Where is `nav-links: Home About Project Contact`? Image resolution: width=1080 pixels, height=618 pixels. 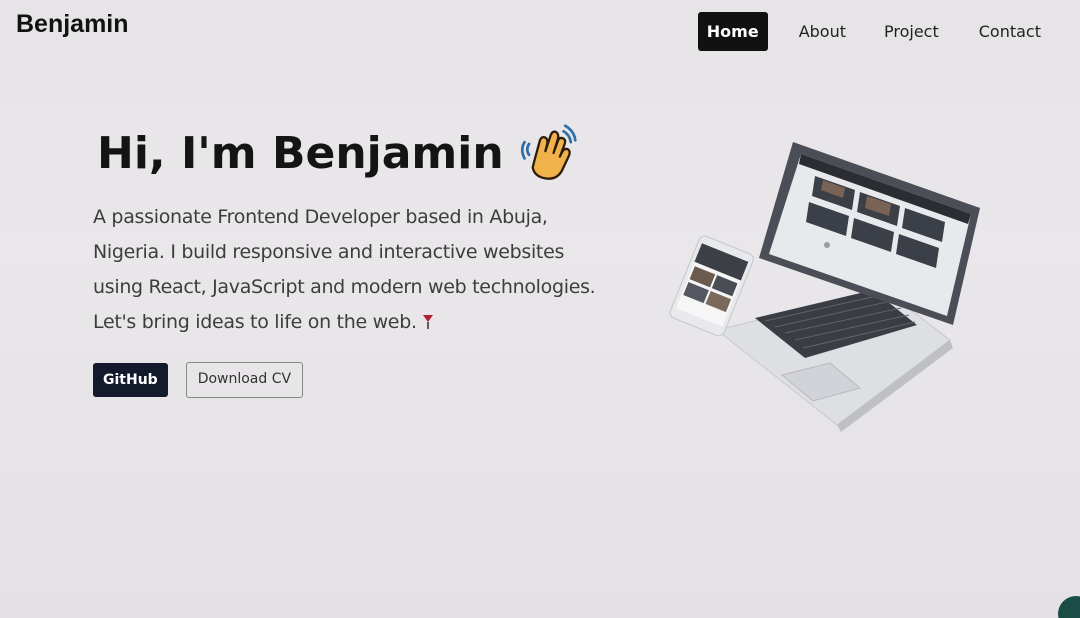 nav-links: Home About Project Contact is located at coordinates (873, 31).